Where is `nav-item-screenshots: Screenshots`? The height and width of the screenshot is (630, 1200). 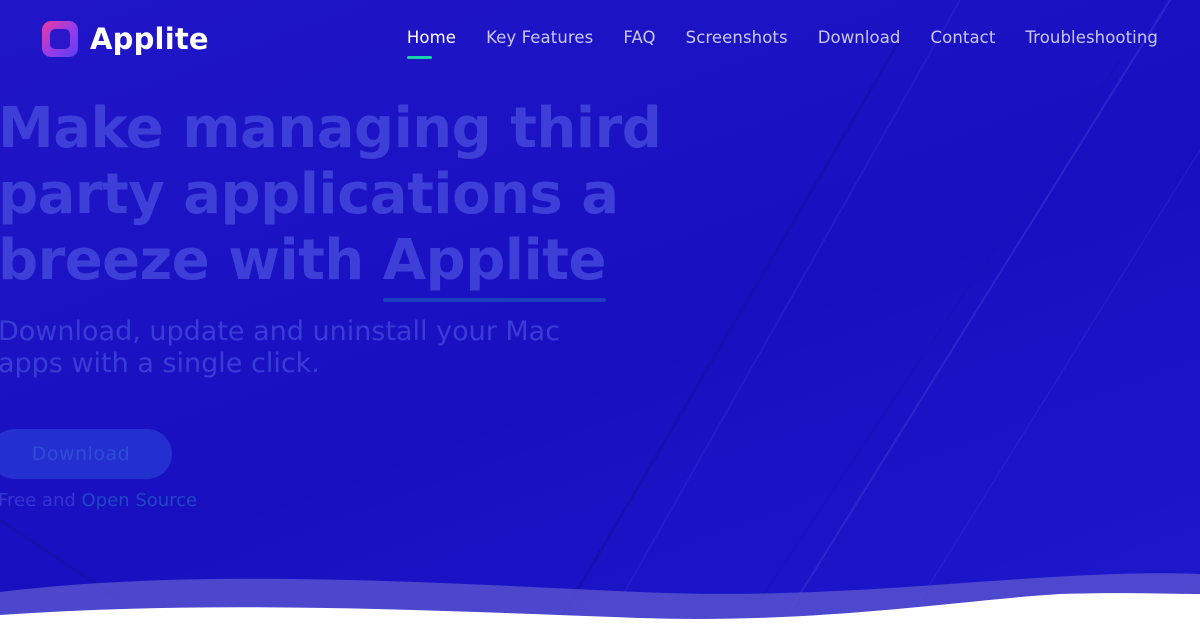 nav-item-screenshots: Screenshots is located at coordinates (737, 37).